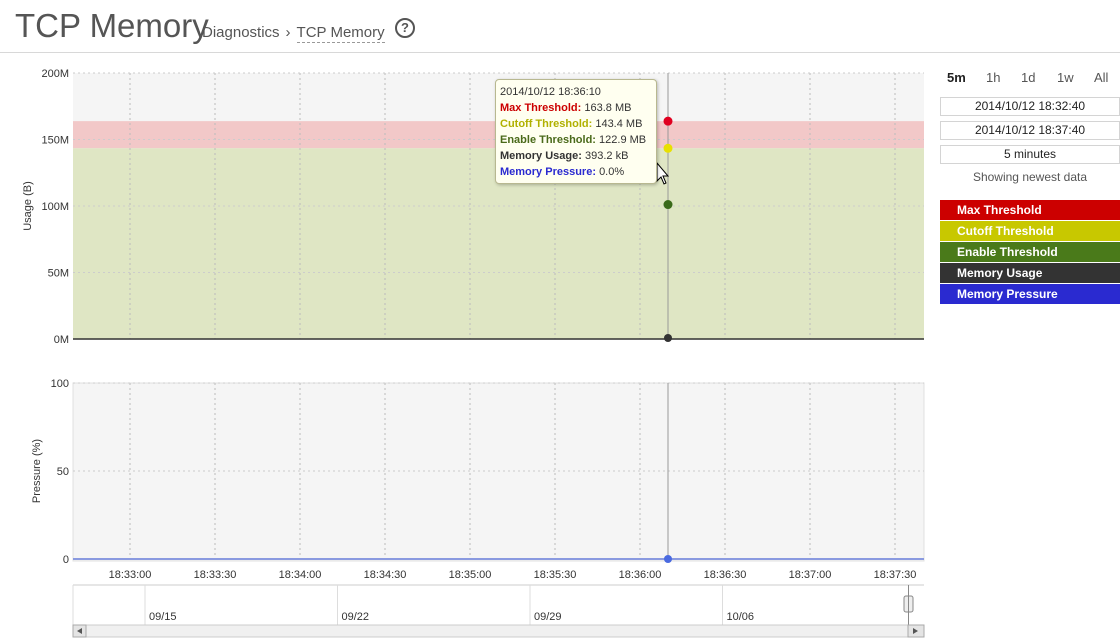 This screenshot has height=641, width=1120. I want to click on x-tick-label: 18:34:30, so click(385, 575).